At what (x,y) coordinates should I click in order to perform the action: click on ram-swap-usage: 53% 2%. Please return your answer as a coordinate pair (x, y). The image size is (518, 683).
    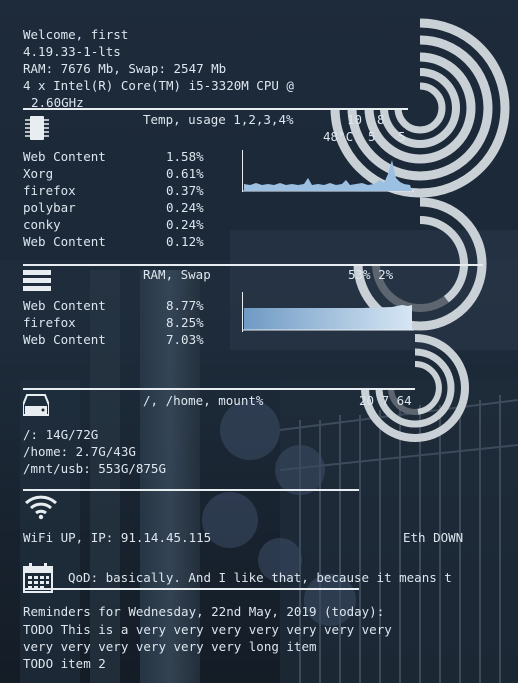
    Looking at the image, I should click on (371, 274).